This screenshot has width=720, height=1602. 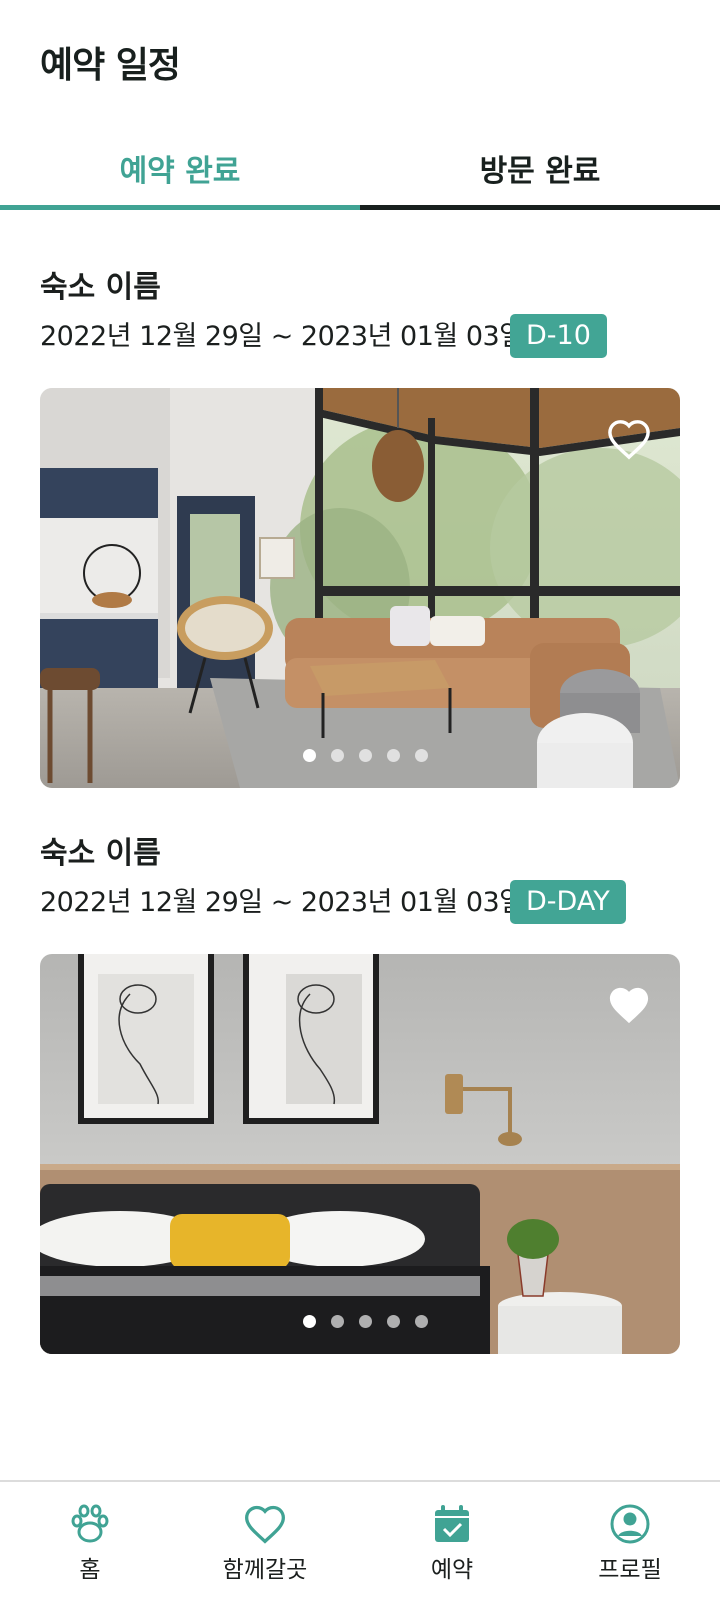 I want to click on profile-icon, so click(x=630, y=1524).